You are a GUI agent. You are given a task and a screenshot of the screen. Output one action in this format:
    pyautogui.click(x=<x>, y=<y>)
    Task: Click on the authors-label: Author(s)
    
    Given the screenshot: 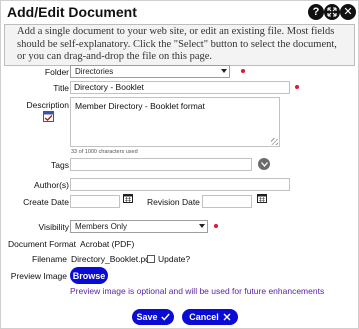 What is the action you would take?
    pyautogui.click(x=51, y=185)
    